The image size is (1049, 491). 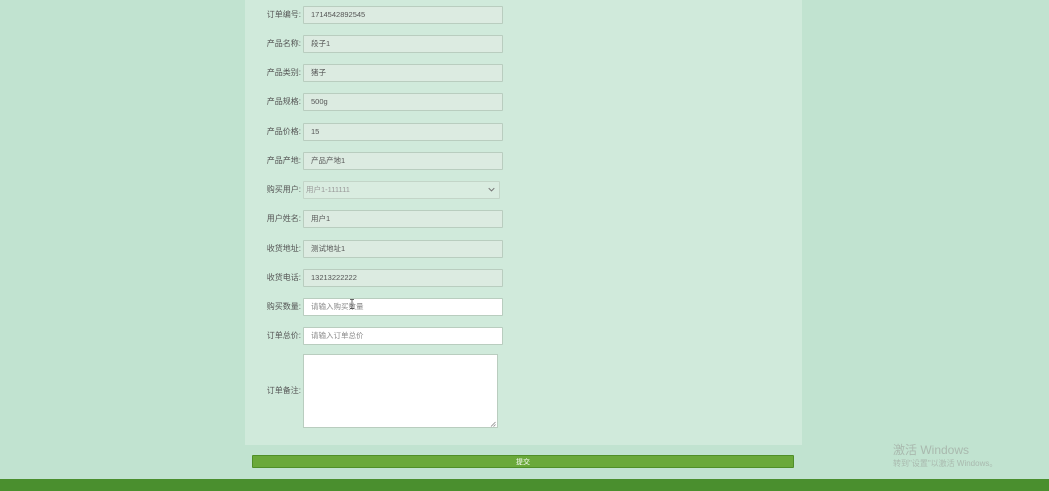 What do you see at coordinates (524, 485) in the screenshot?
I see `footer-bar` at bounding box center [524, 485].